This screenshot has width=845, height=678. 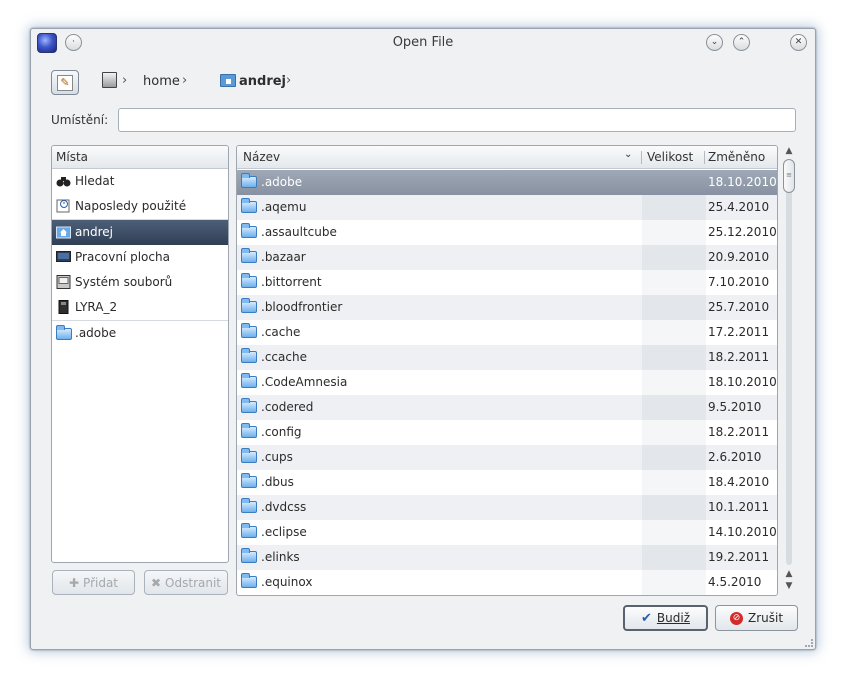 What do you see at coordinates (140, 307) in the screenshot?
I see `place-item-lyra: LYRA_2` at bounding box center [140, 307].